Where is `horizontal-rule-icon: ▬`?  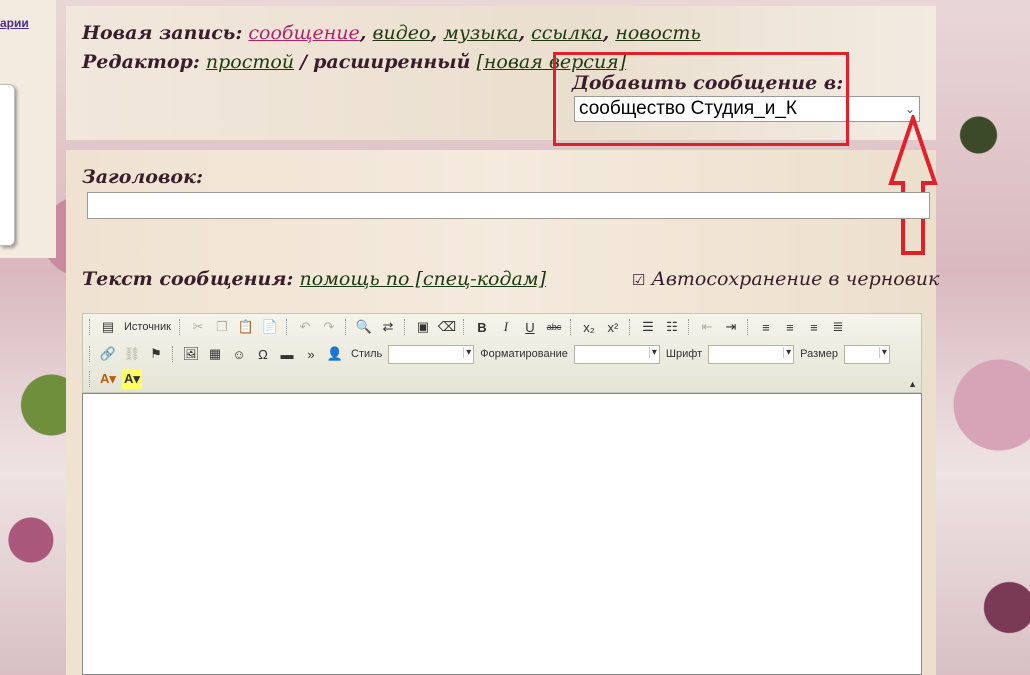 horizontal-rule-icon: ▬ is located at coordinates (287, 354).